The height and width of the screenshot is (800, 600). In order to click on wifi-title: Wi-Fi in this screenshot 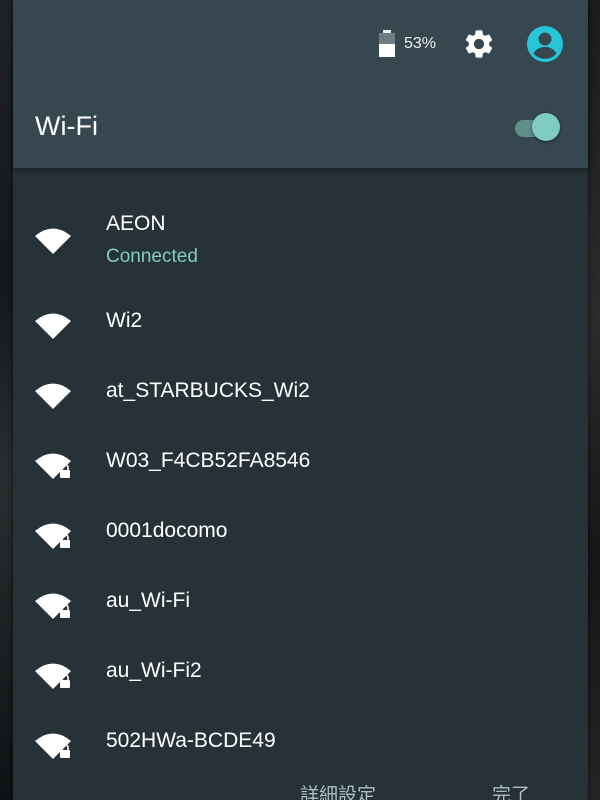, I will do `click(66, 126)`.